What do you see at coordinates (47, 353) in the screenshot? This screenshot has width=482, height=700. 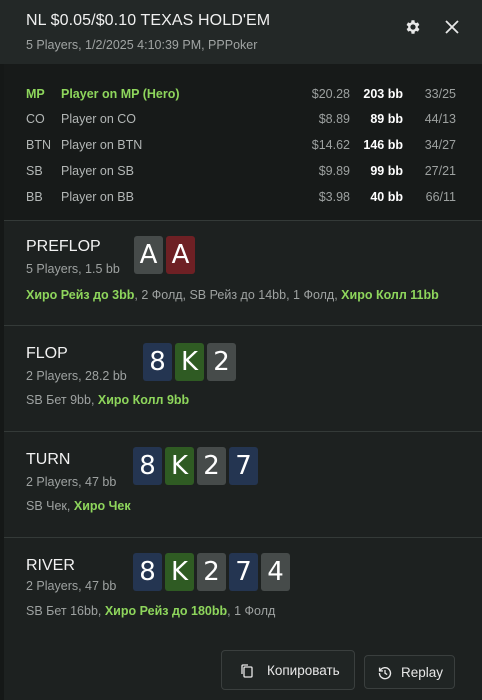 I see `street-name: FLOP` at bounding box center [47, 353].